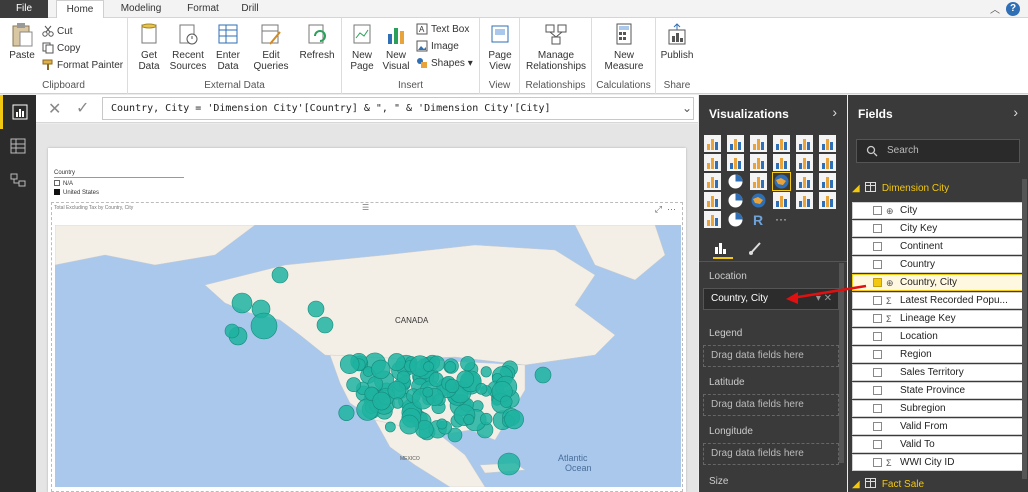 The image size is (1028, 492). Describe the element at coordinates (22, 41) in the screenshot. I see `paste-button: Paste` at that location.